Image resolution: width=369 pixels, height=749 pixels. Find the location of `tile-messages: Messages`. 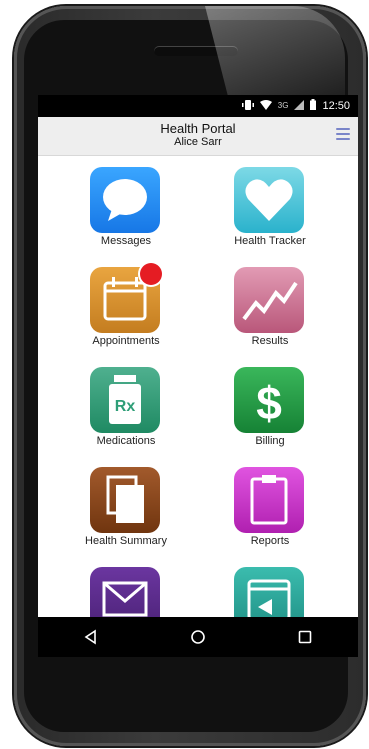

tile-messages: Messages is located at coordinates (126, 202).